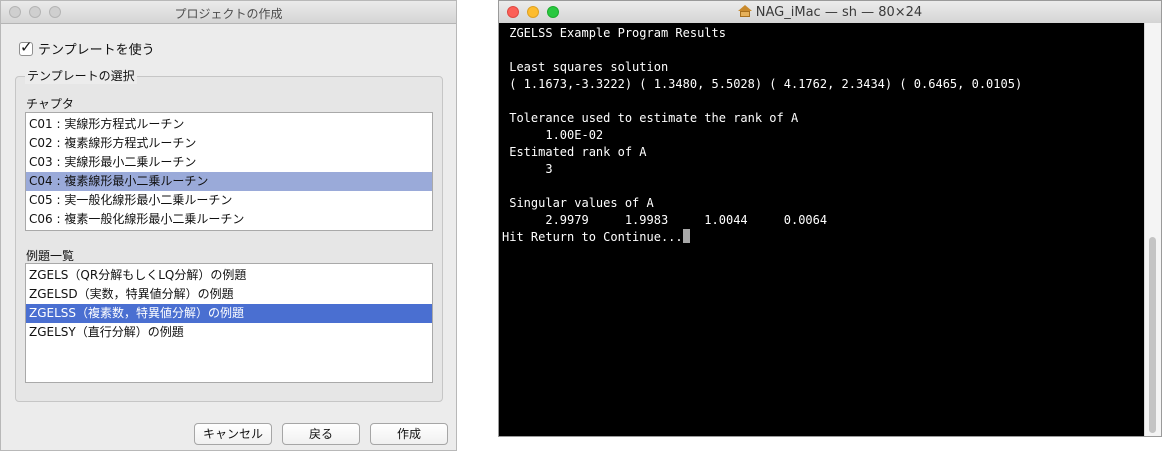 This screenshot has width=1162, height=453. Describe the element at coordinates (650, 118) in the screenshot. I see `terminal-line: Tolerance used to estimate the rank of A` at that location.